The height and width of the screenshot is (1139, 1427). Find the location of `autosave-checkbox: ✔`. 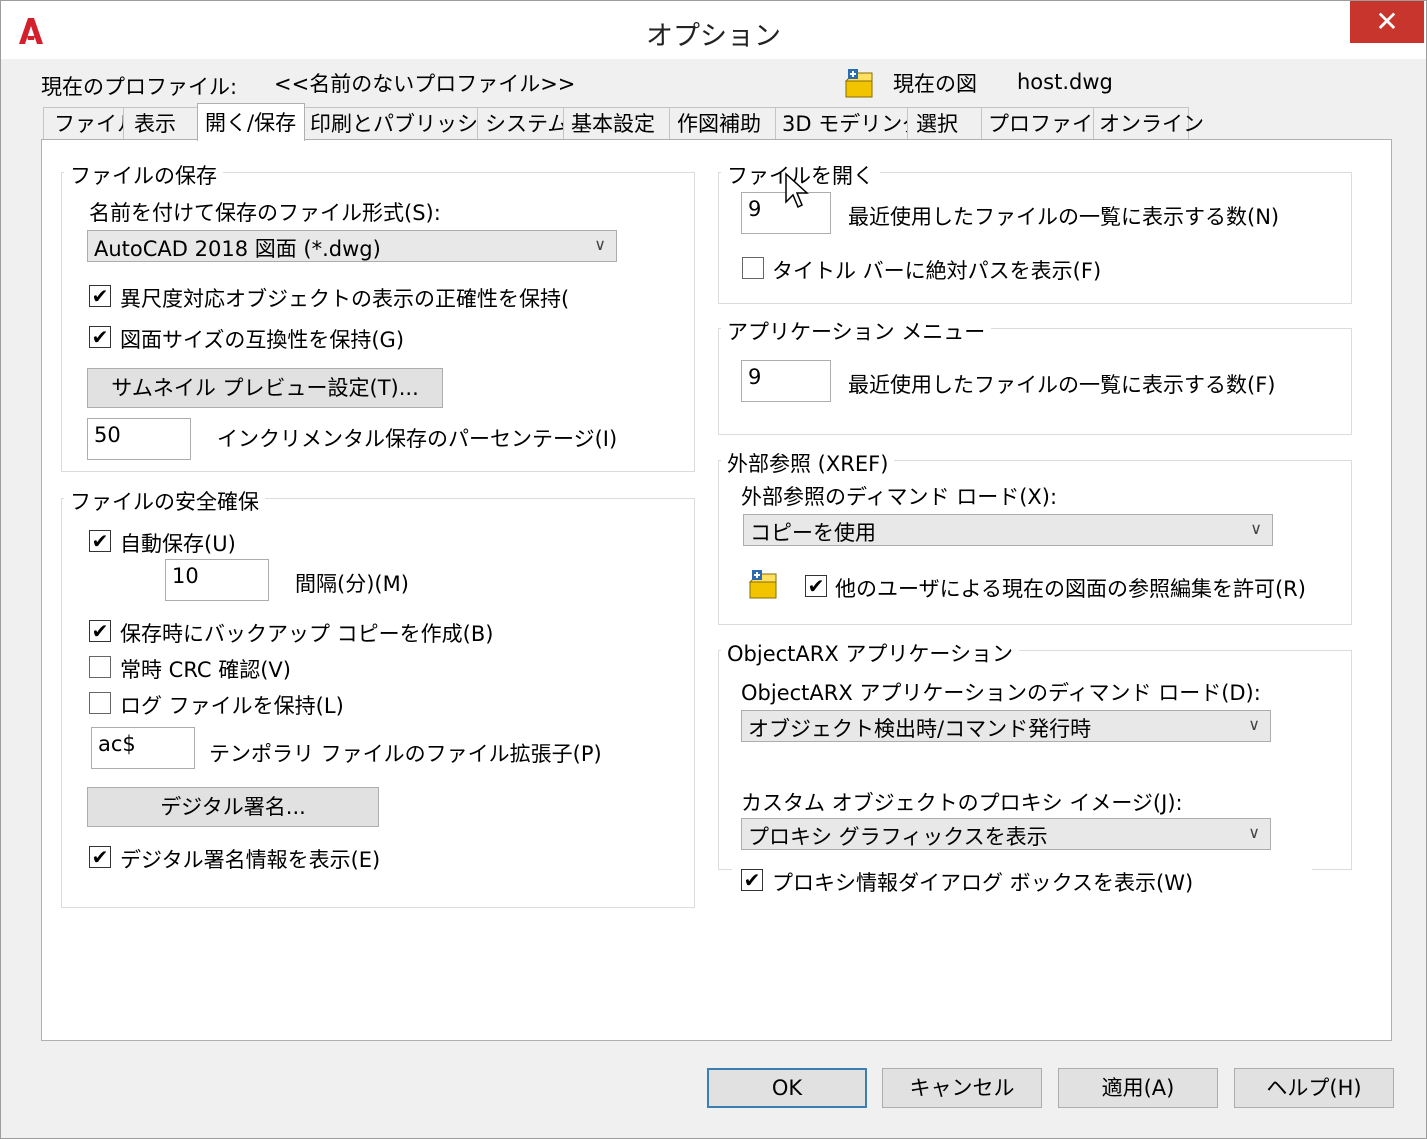

autosave-checkbox: ✔ is located at coordinates (100, 541).